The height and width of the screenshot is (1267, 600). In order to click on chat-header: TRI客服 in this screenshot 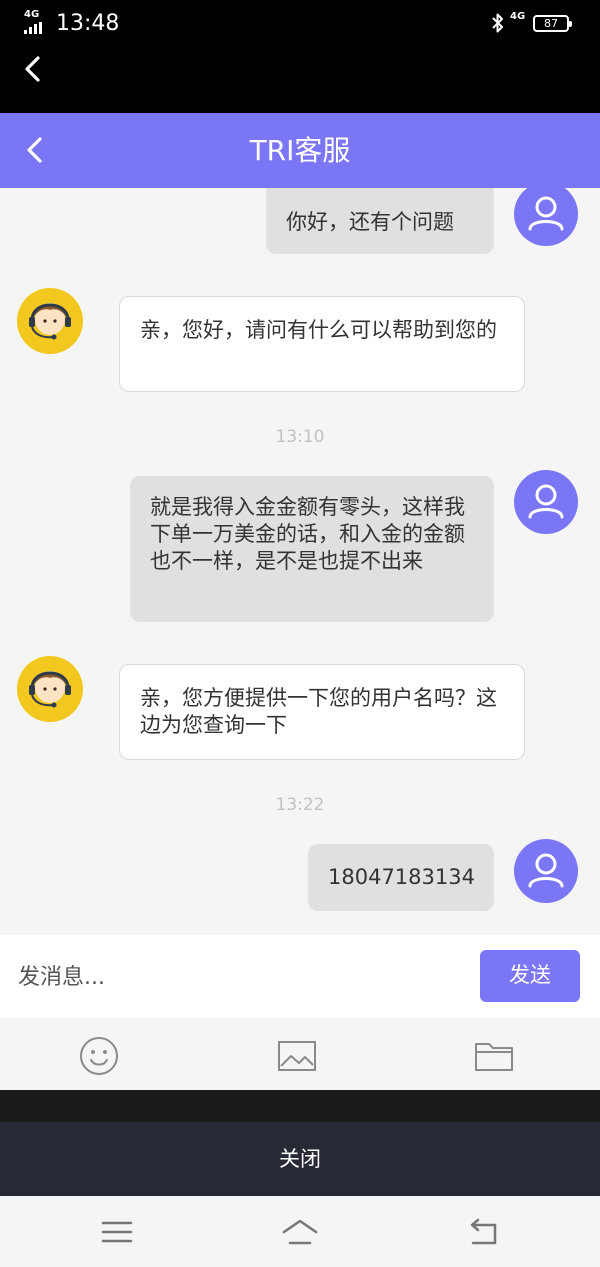, I will do `click(300, 150)`.